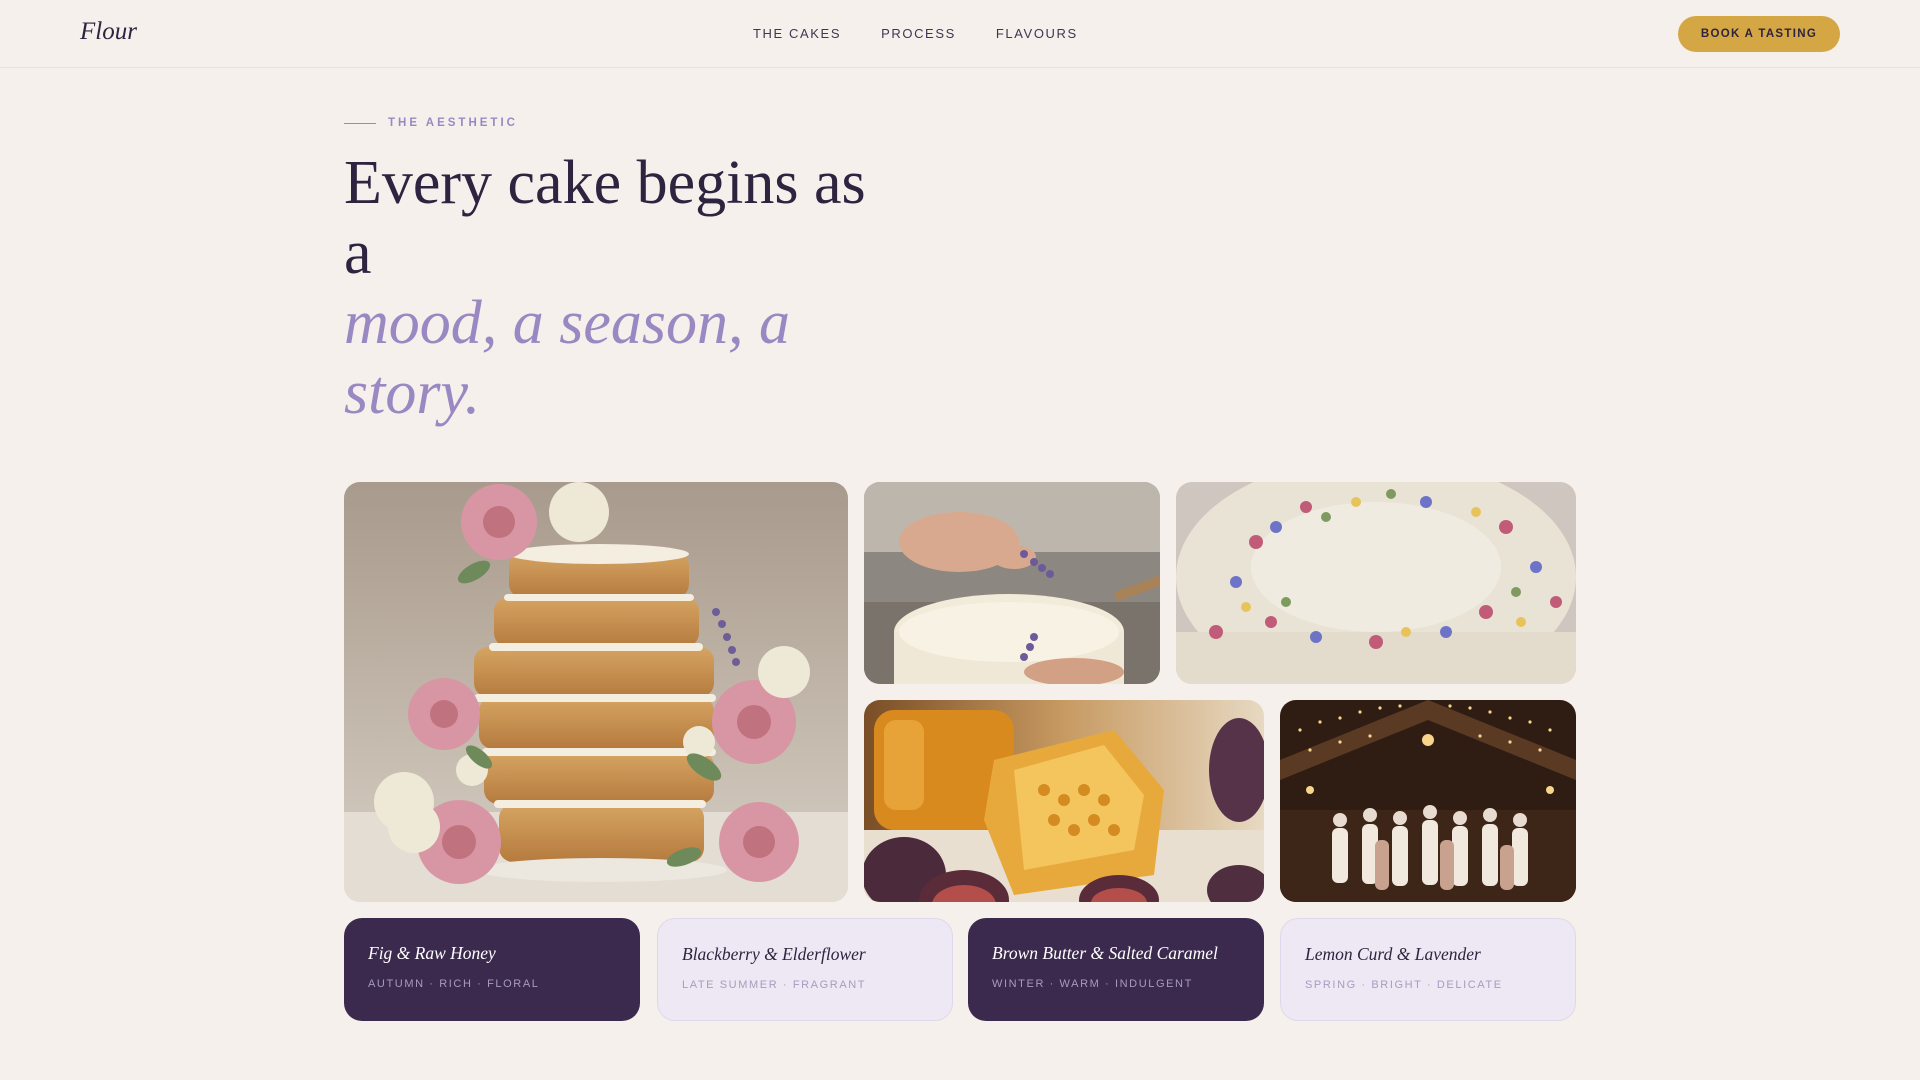 The width and height of the screenshot is (1920, 1080). I want to click on gallery-image-layer-cake, so click(596, 692).